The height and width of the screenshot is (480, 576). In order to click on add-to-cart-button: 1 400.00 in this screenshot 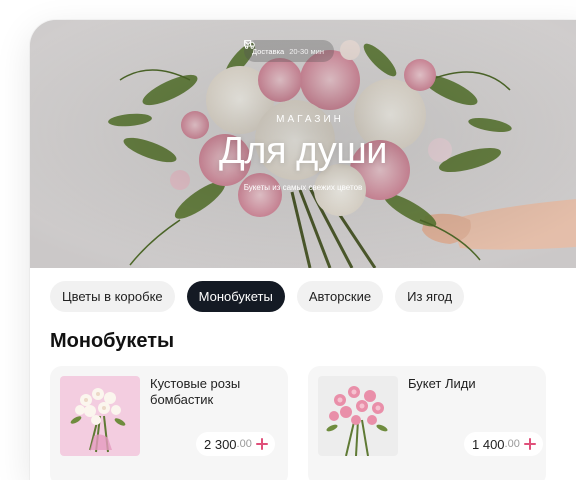, I will do `click(503, 444)`.